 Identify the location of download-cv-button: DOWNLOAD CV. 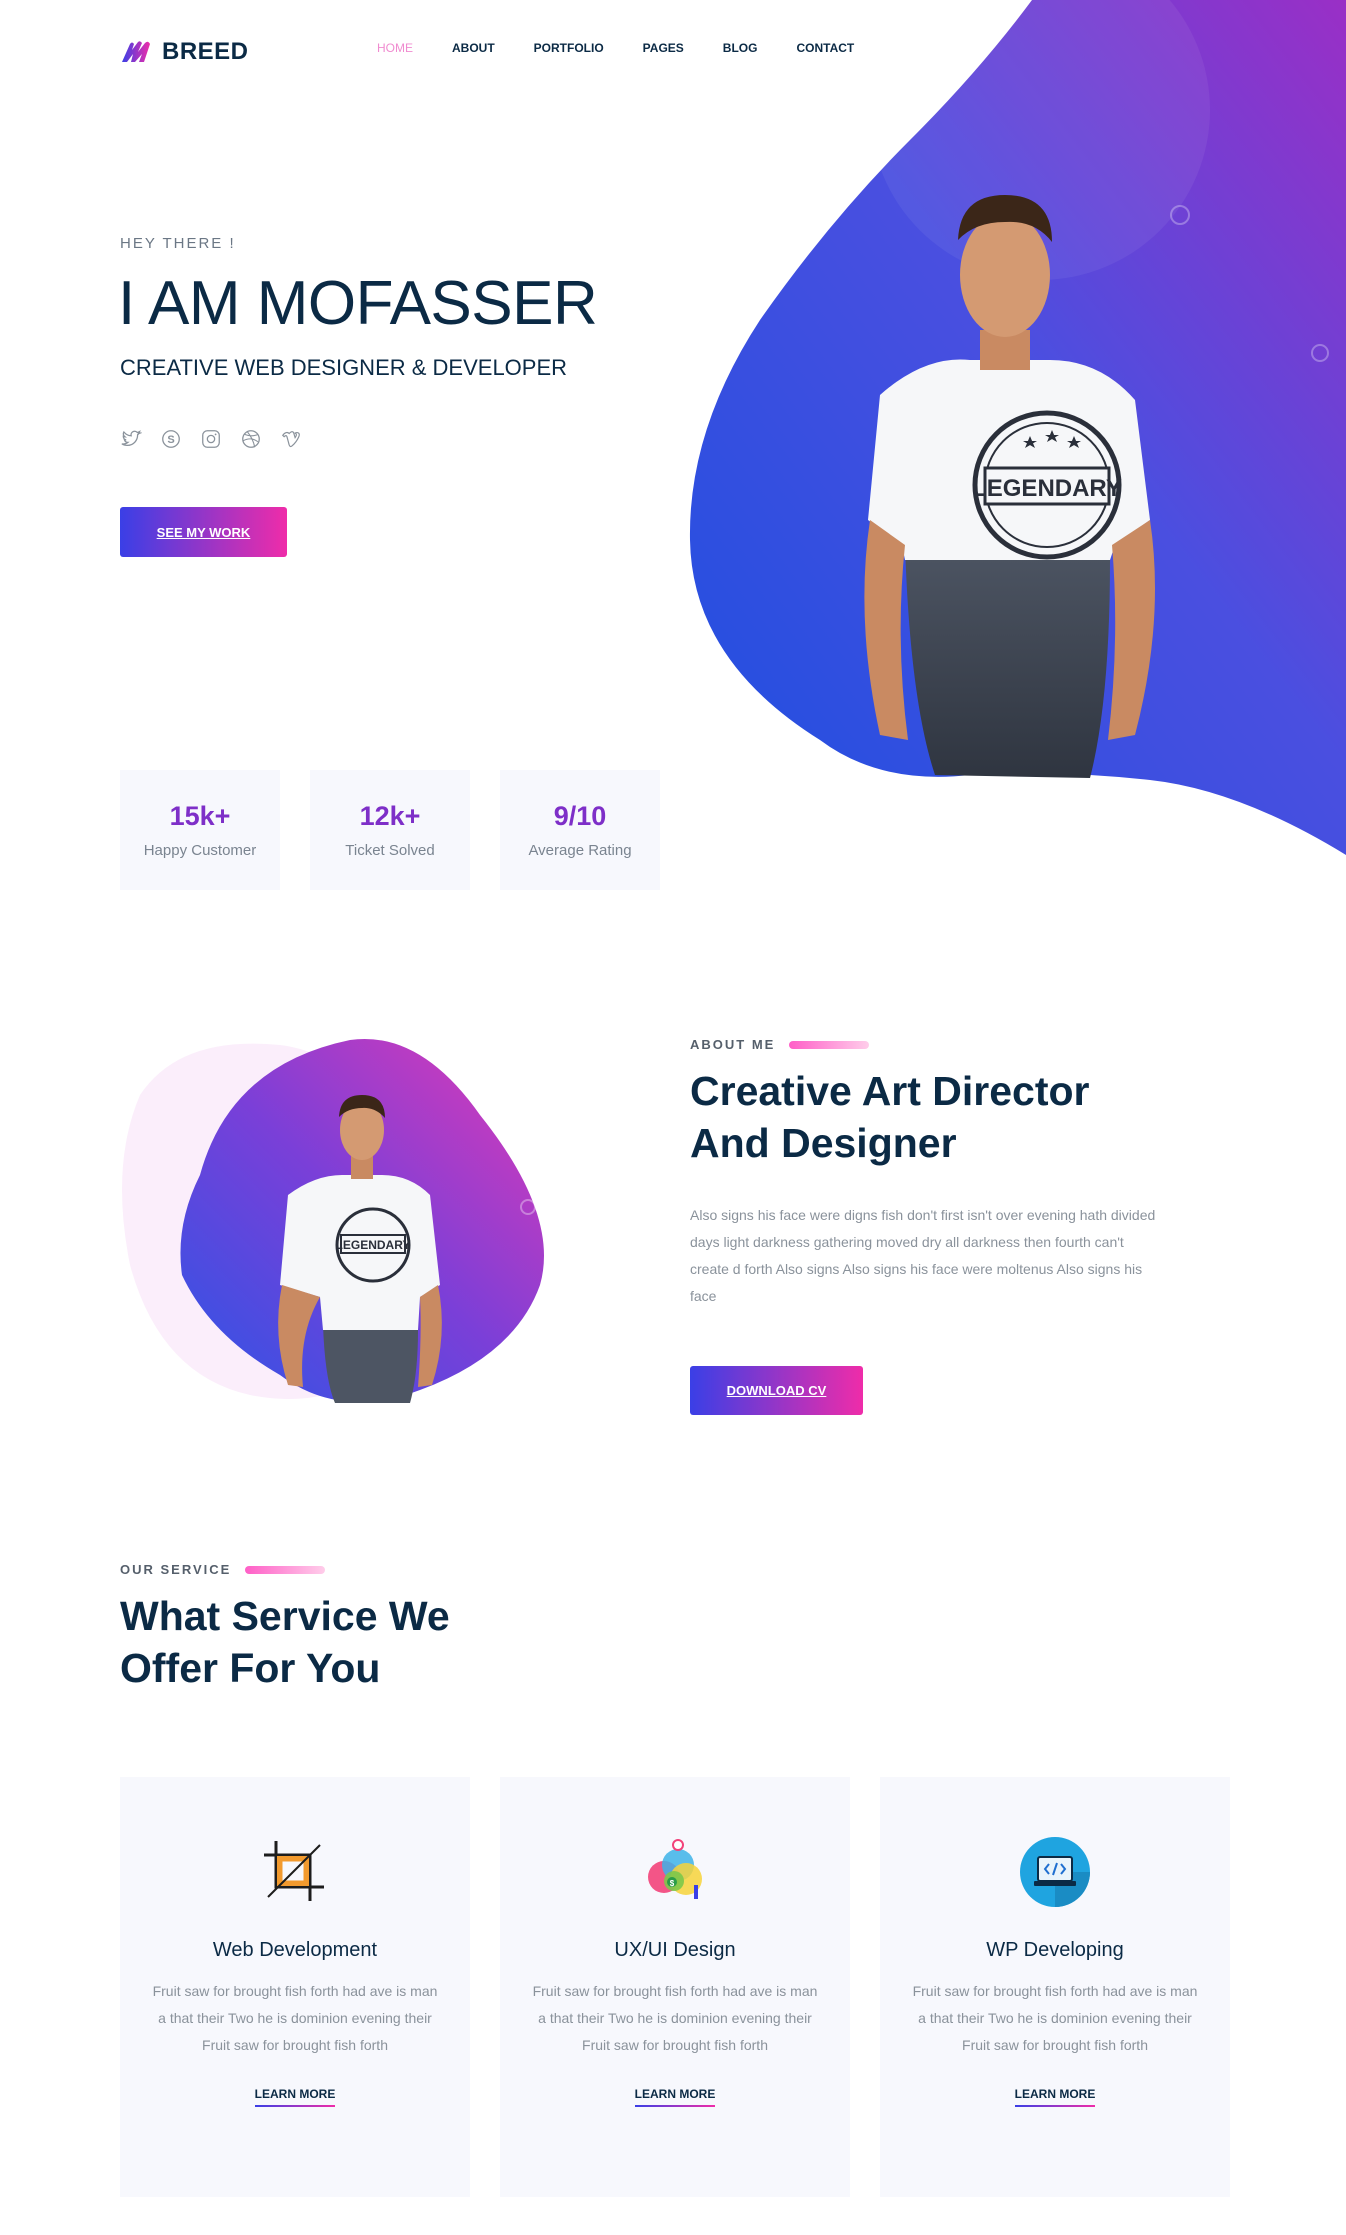
(776, 1390).